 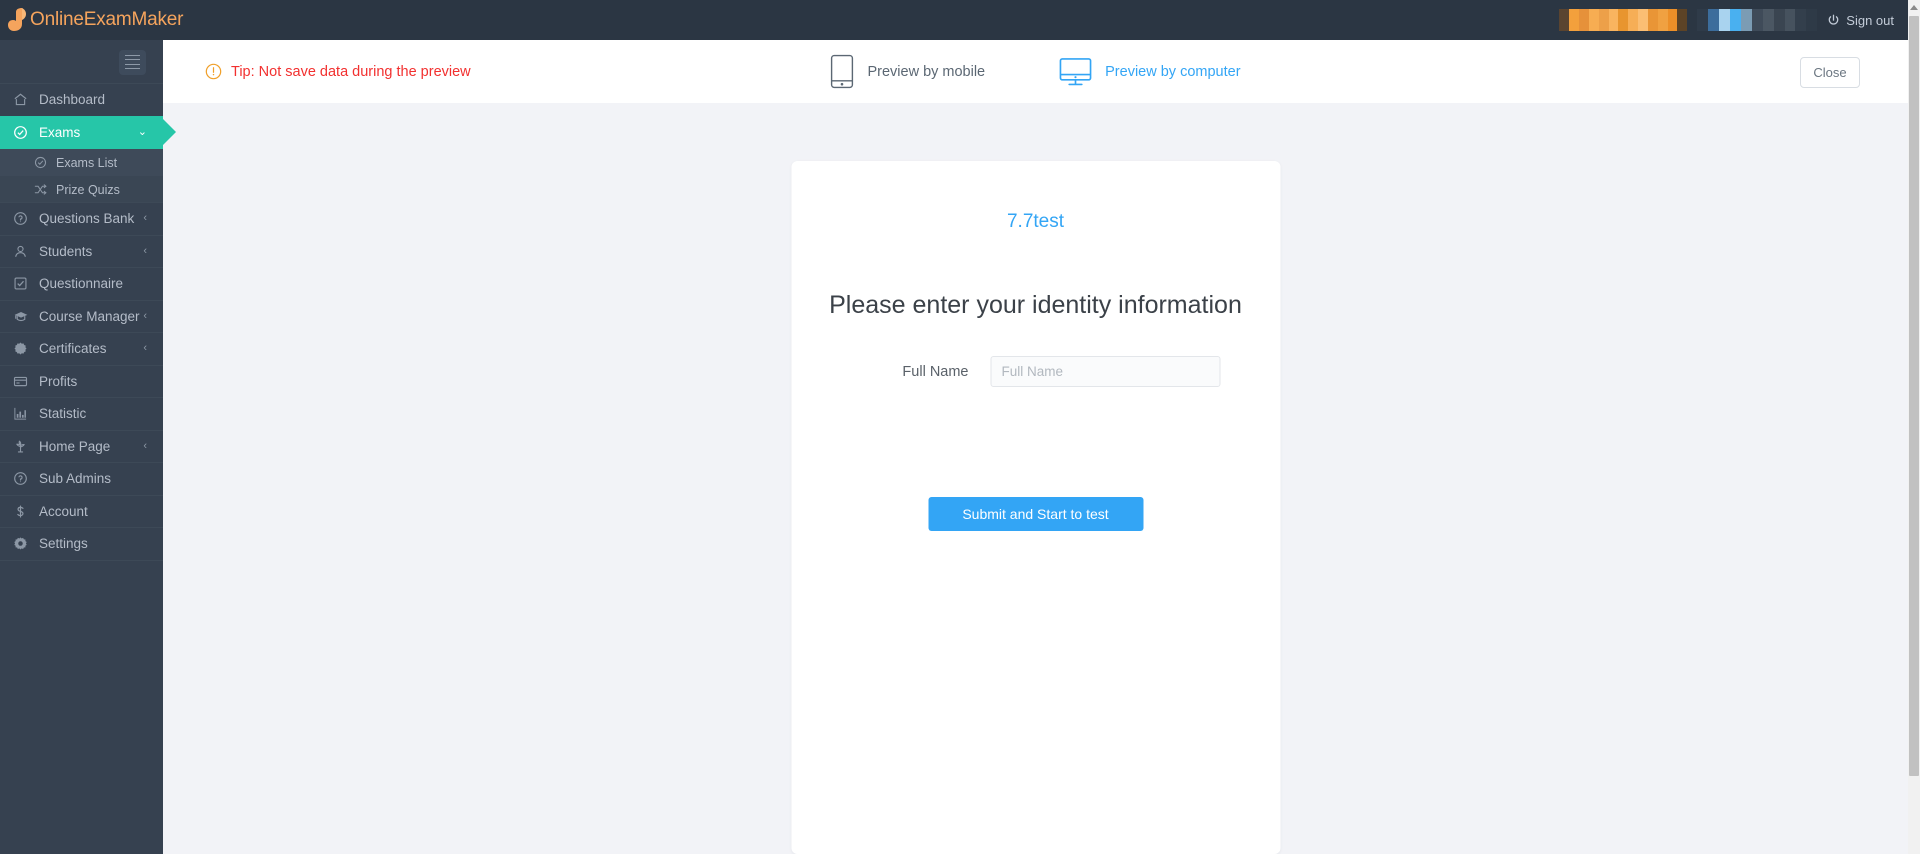 What do you see at coordinates (1035, 221) in the screenshot?
I see `exam-title: 7.7test` at bounding box center [1035, 221].